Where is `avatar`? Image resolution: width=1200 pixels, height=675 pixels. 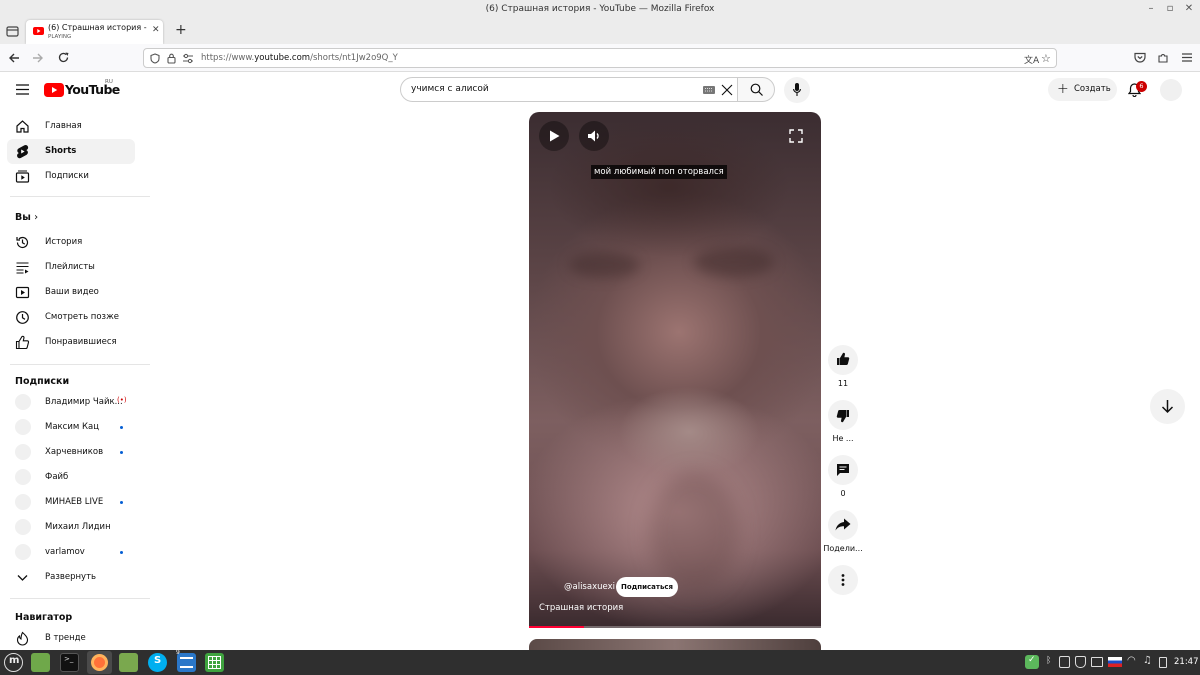
avatar is located at coordinates (1171, 90).